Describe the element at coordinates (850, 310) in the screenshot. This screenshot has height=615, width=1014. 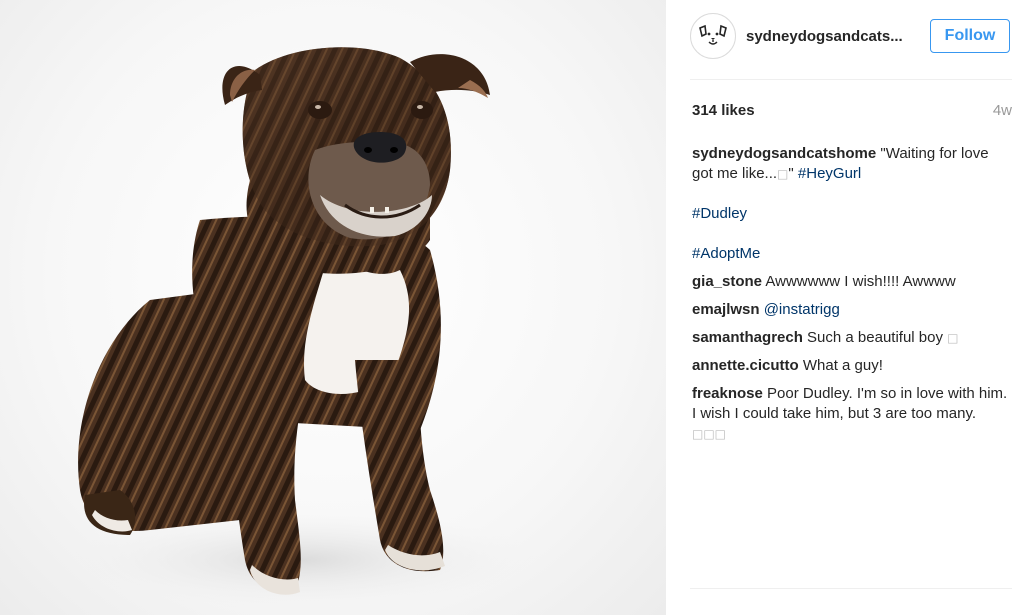
I see `comment-item: emajlwsn @instatrigg` at that location.